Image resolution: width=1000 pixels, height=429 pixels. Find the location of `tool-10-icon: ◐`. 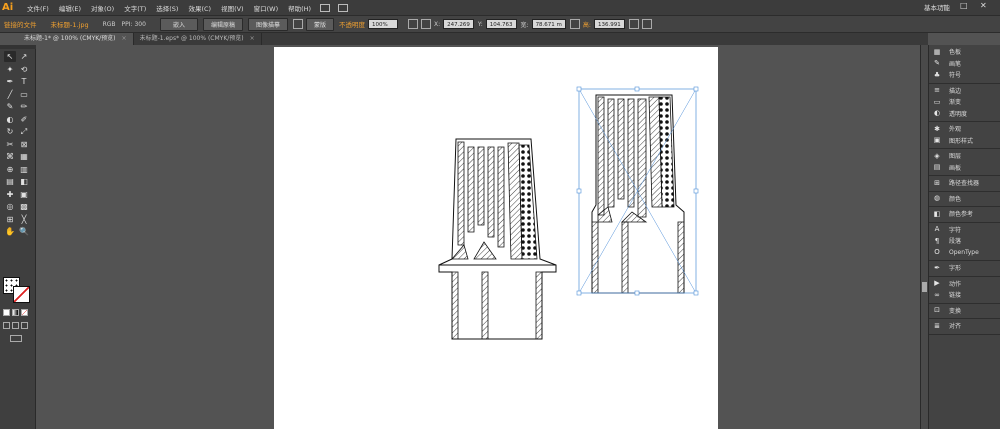

tool-10-icon: ◐ is located at coordinates (10, 119).